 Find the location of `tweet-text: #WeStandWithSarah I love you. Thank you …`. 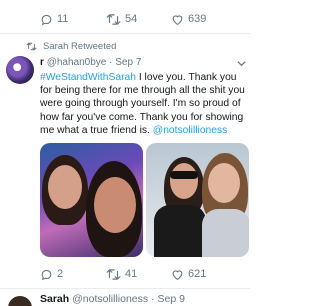

tweet-text: #WeStandWithSarah I love you. Thank you … is located at coordinates (143, 104).